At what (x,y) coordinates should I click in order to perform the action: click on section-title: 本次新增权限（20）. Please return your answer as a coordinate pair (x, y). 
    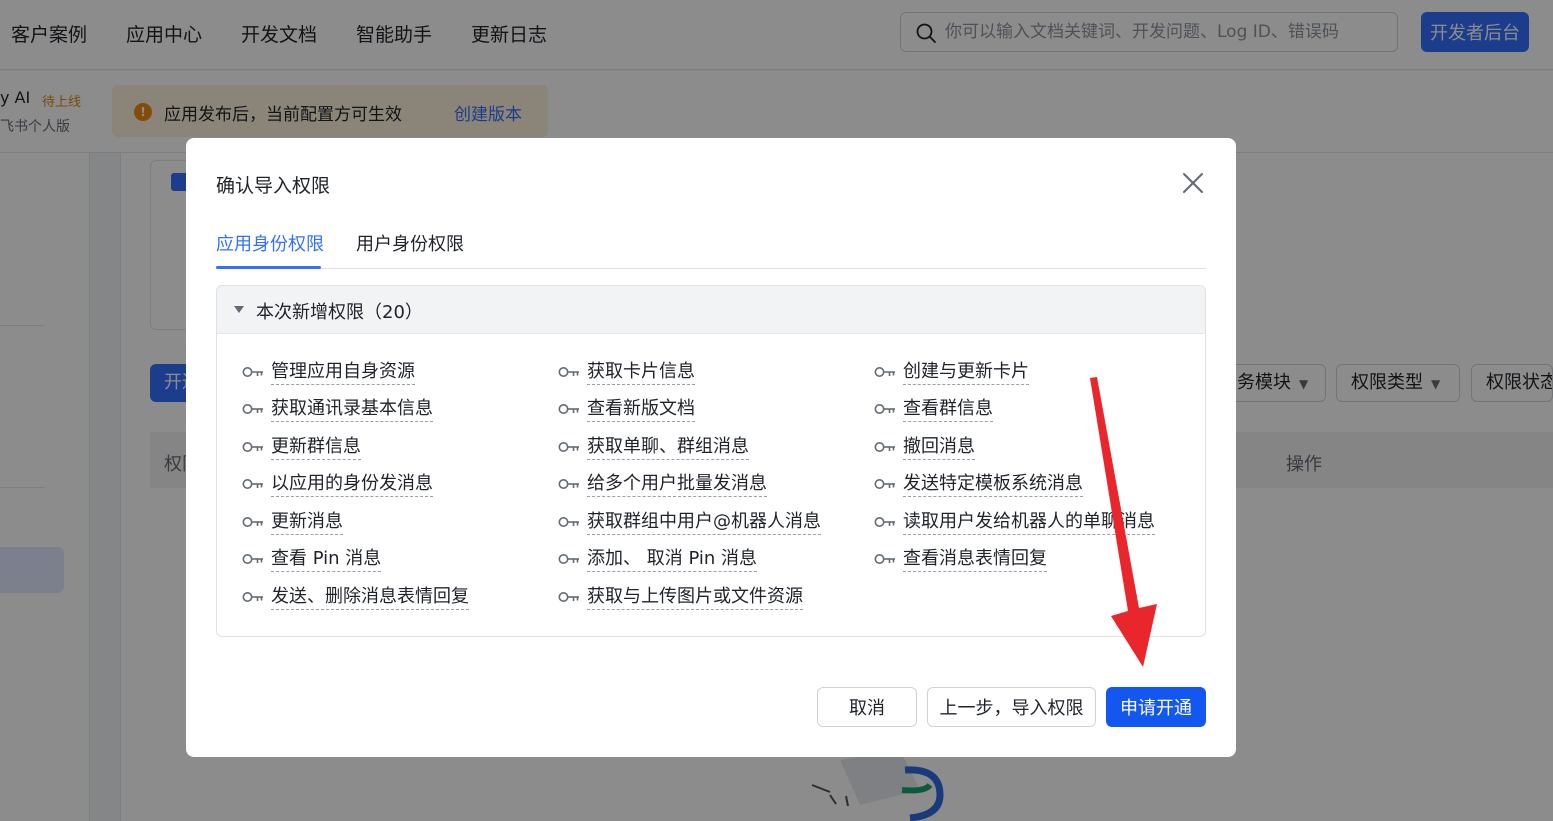
    Looking at the image, I should click on (339, 312).